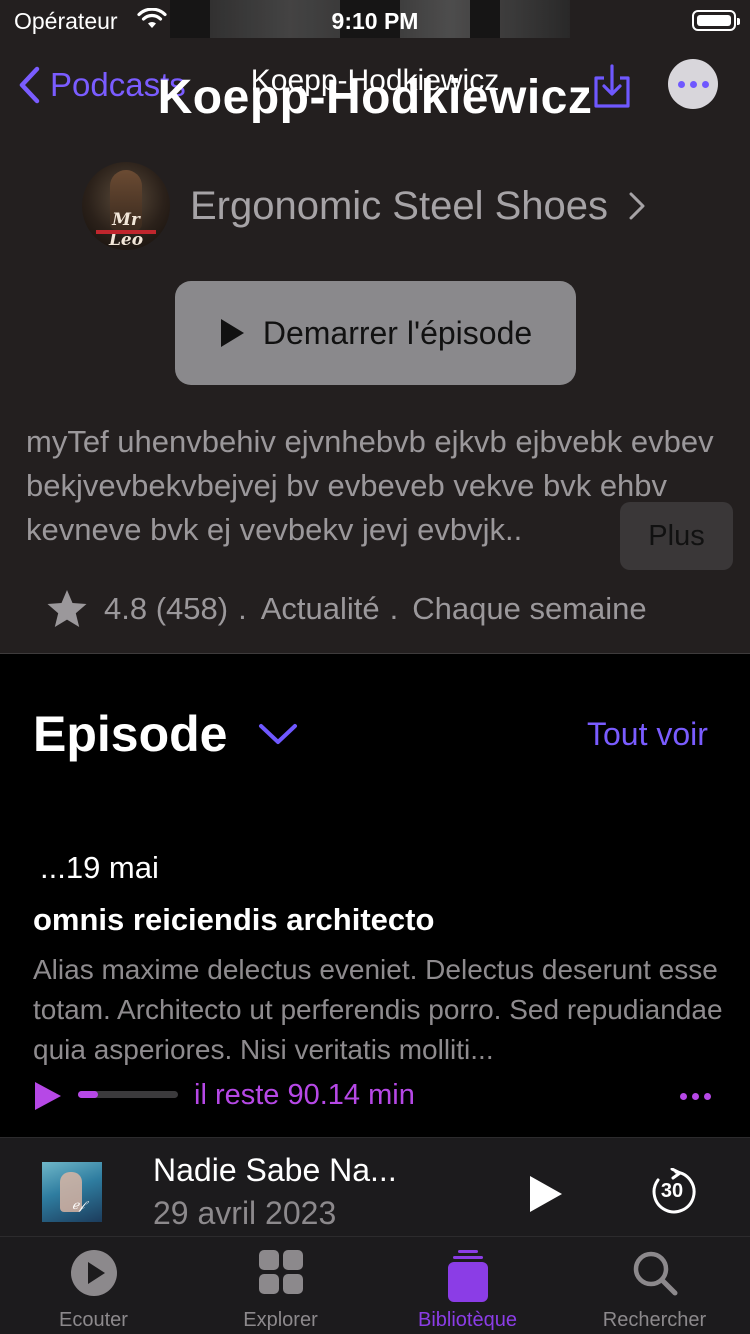 This screenshot has height=1334, width=750. Describe the element at coordinates (304, 1095) in the screenshot. I see `episode-remaining-time: il reste 90.14 min` at that location.